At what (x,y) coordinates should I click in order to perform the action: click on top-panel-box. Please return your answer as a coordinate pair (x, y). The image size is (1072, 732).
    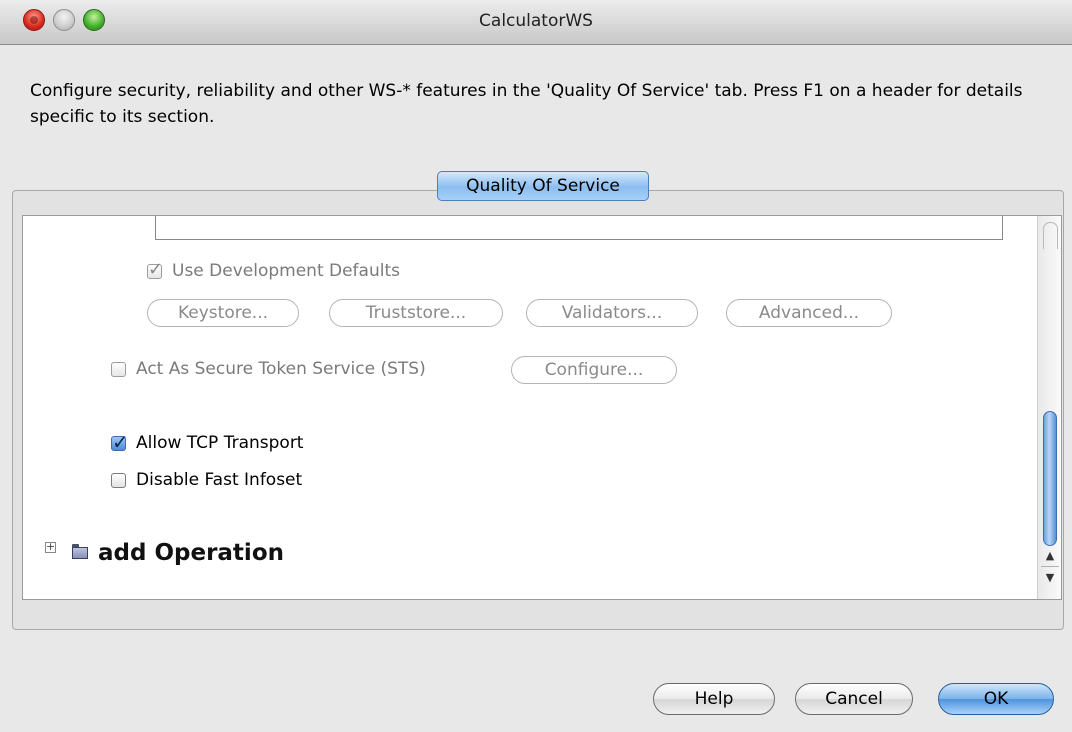
    Looking at the image, I should click on (579, 228).